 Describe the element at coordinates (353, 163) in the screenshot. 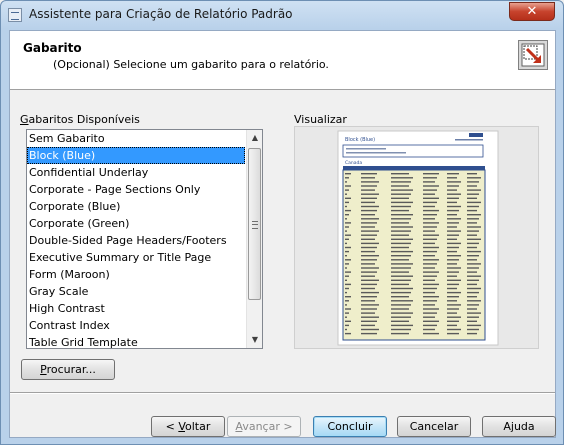

I see `preview-group-label: Canada` at that location.